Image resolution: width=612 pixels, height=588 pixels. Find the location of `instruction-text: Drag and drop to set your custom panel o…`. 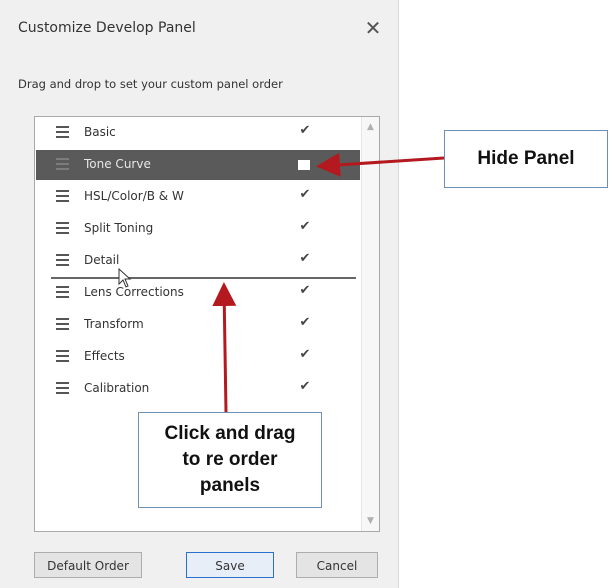

instruction-text: Drag and drop to set your custom panel o… is located at coordinates (150, 84).